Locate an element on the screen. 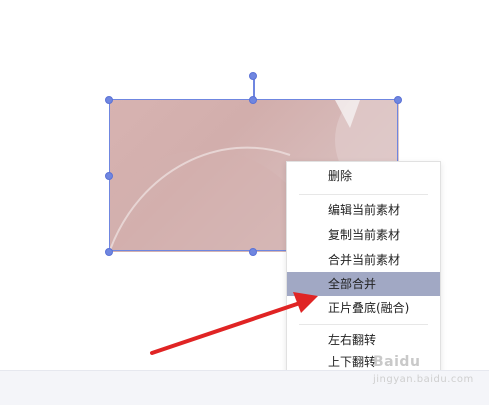  red-arrow-annotation is located at coordinates (234, 323).